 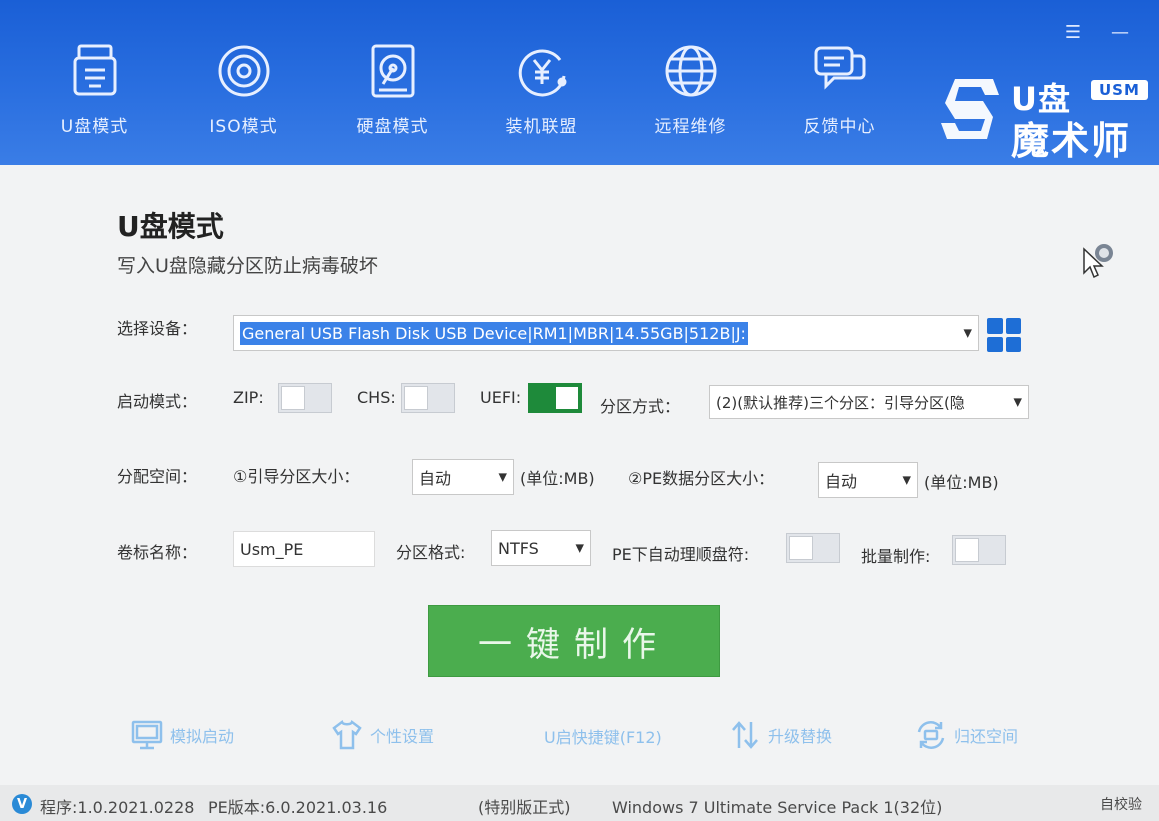 What do you see at coordinates (392, 127) in the screenshot?
I see `nav-label-harddisk-mode: 硬盘模式` at bounding box center [392, 127].